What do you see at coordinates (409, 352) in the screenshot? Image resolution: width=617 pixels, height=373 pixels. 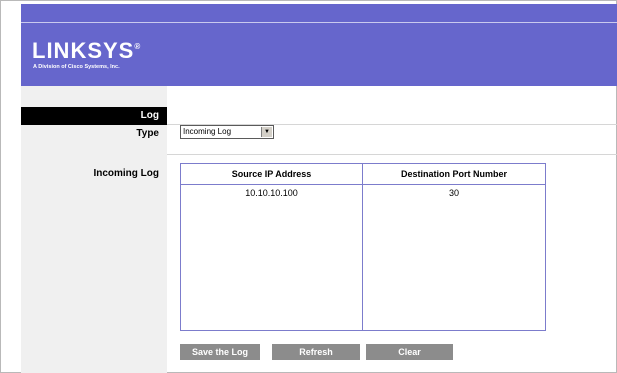 I see `clear-button: Clear` at bounding box center [409, 352].